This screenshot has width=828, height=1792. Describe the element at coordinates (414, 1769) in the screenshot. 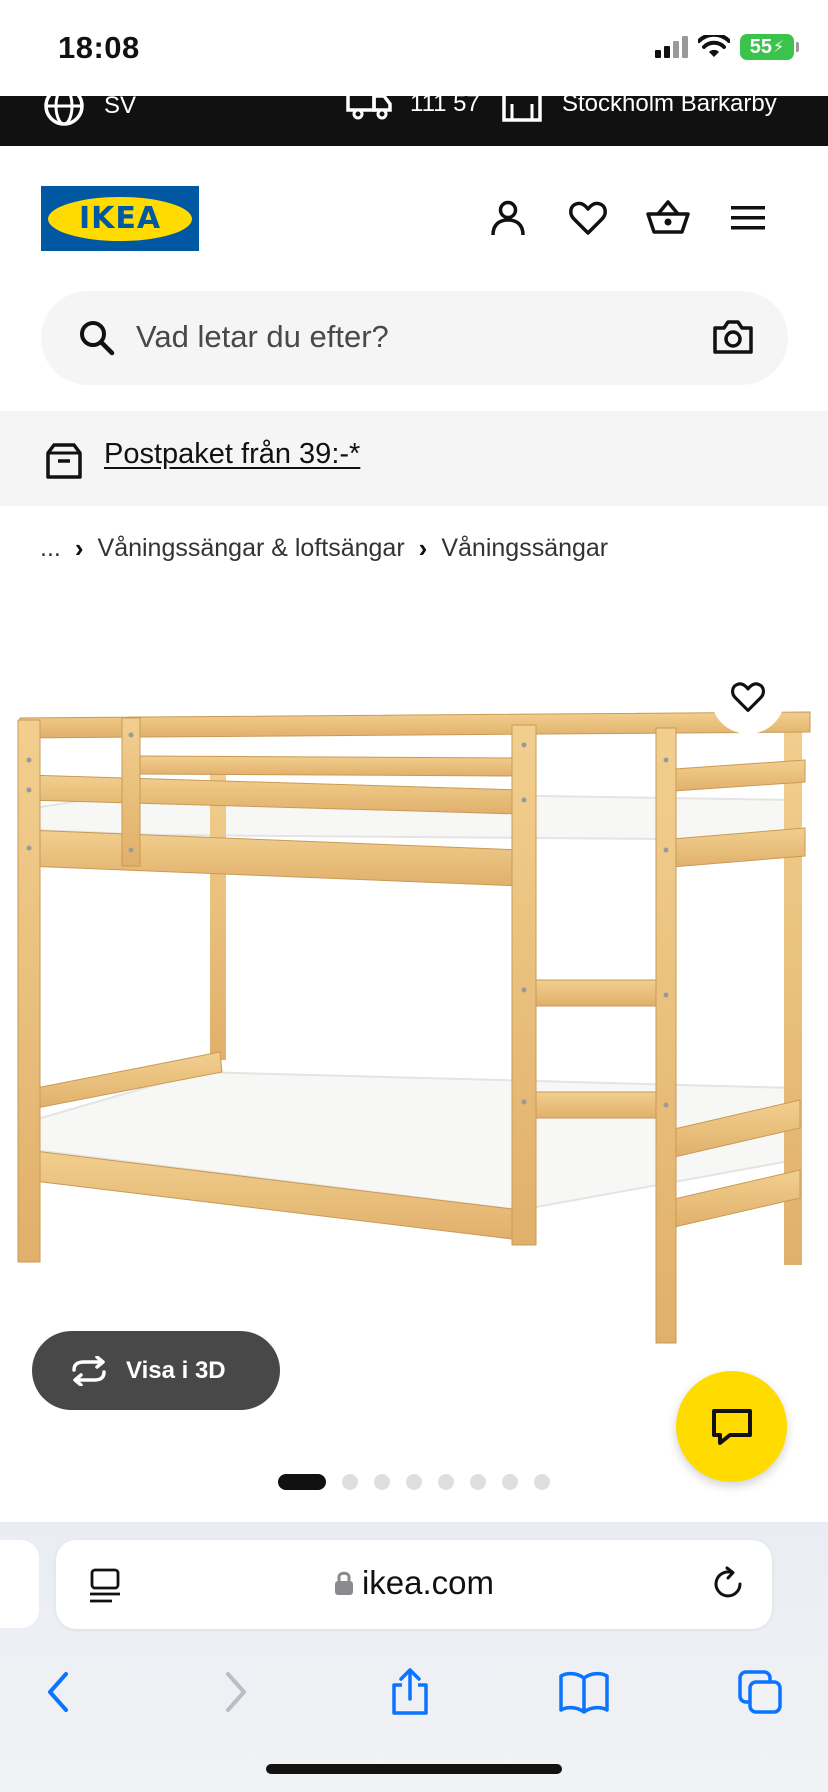

I see `home-indicator` at that location.